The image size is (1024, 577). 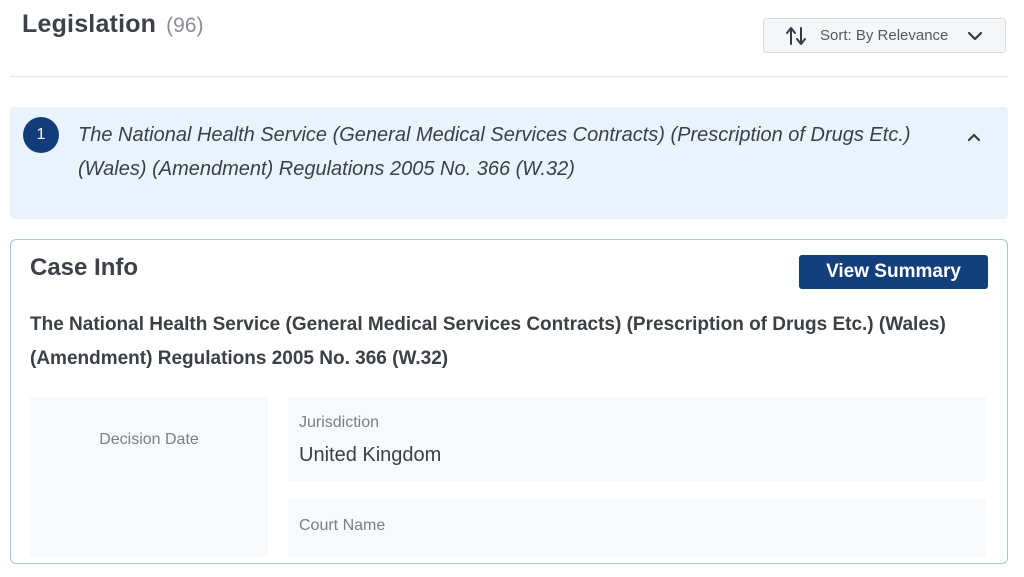 What do you see at coordinates (84, 267) in the screenshot?
I see `case-info-heading: Case Info` at bounding box center [84, 267].